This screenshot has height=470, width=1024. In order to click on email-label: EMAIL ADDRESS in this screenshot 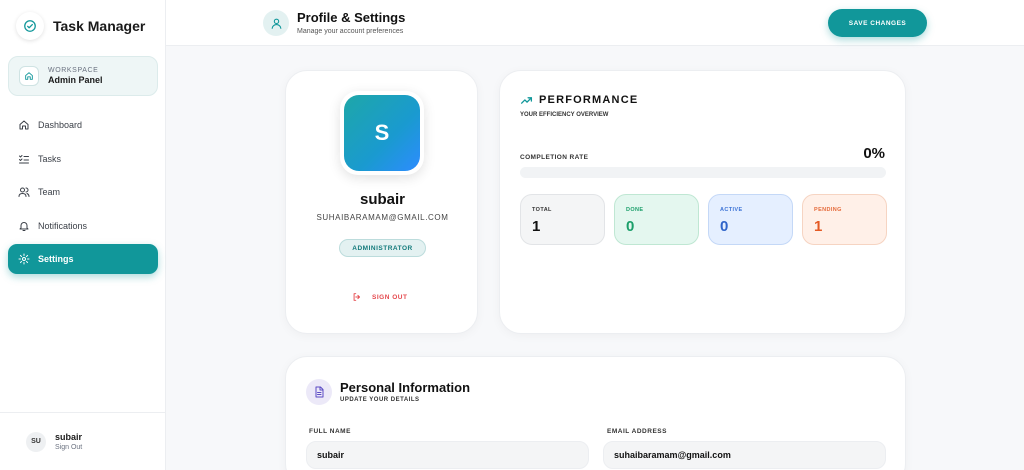, I will do `click(637, 431)`.